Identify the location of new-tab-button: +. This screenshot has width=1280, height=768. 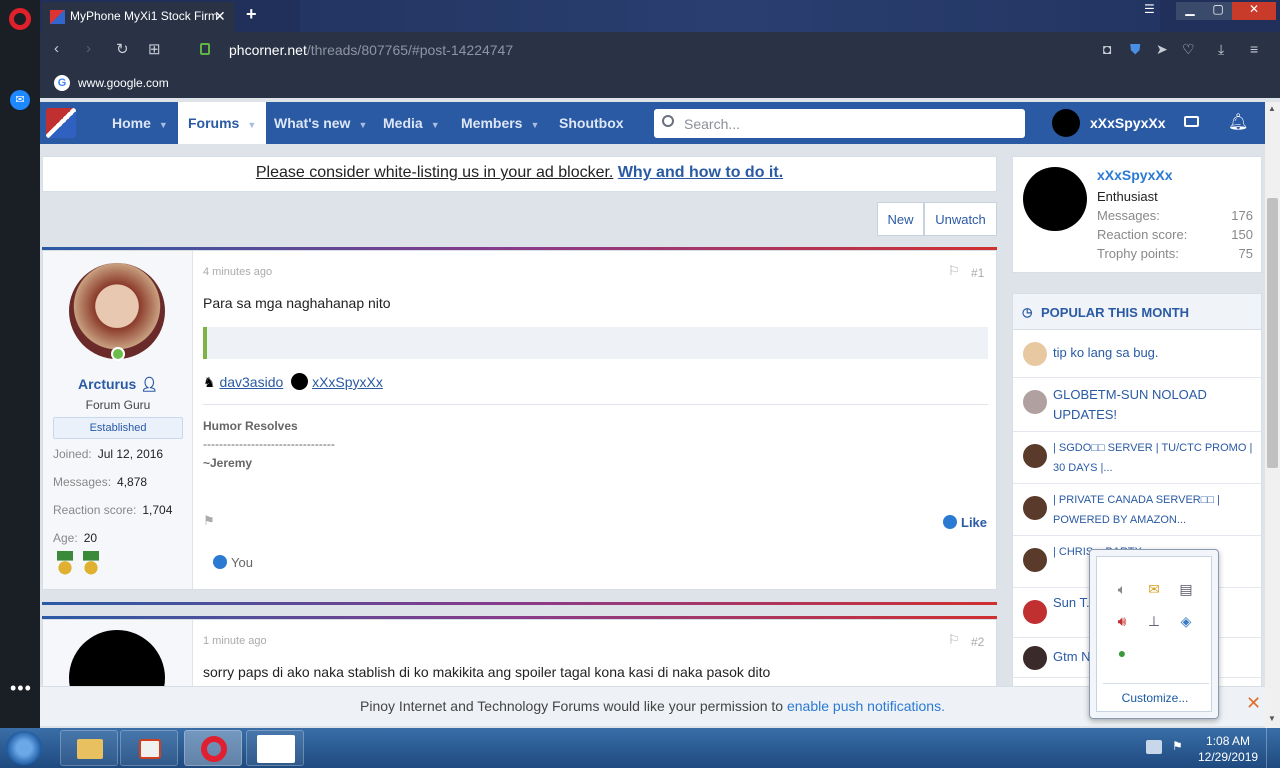
(251, 14).